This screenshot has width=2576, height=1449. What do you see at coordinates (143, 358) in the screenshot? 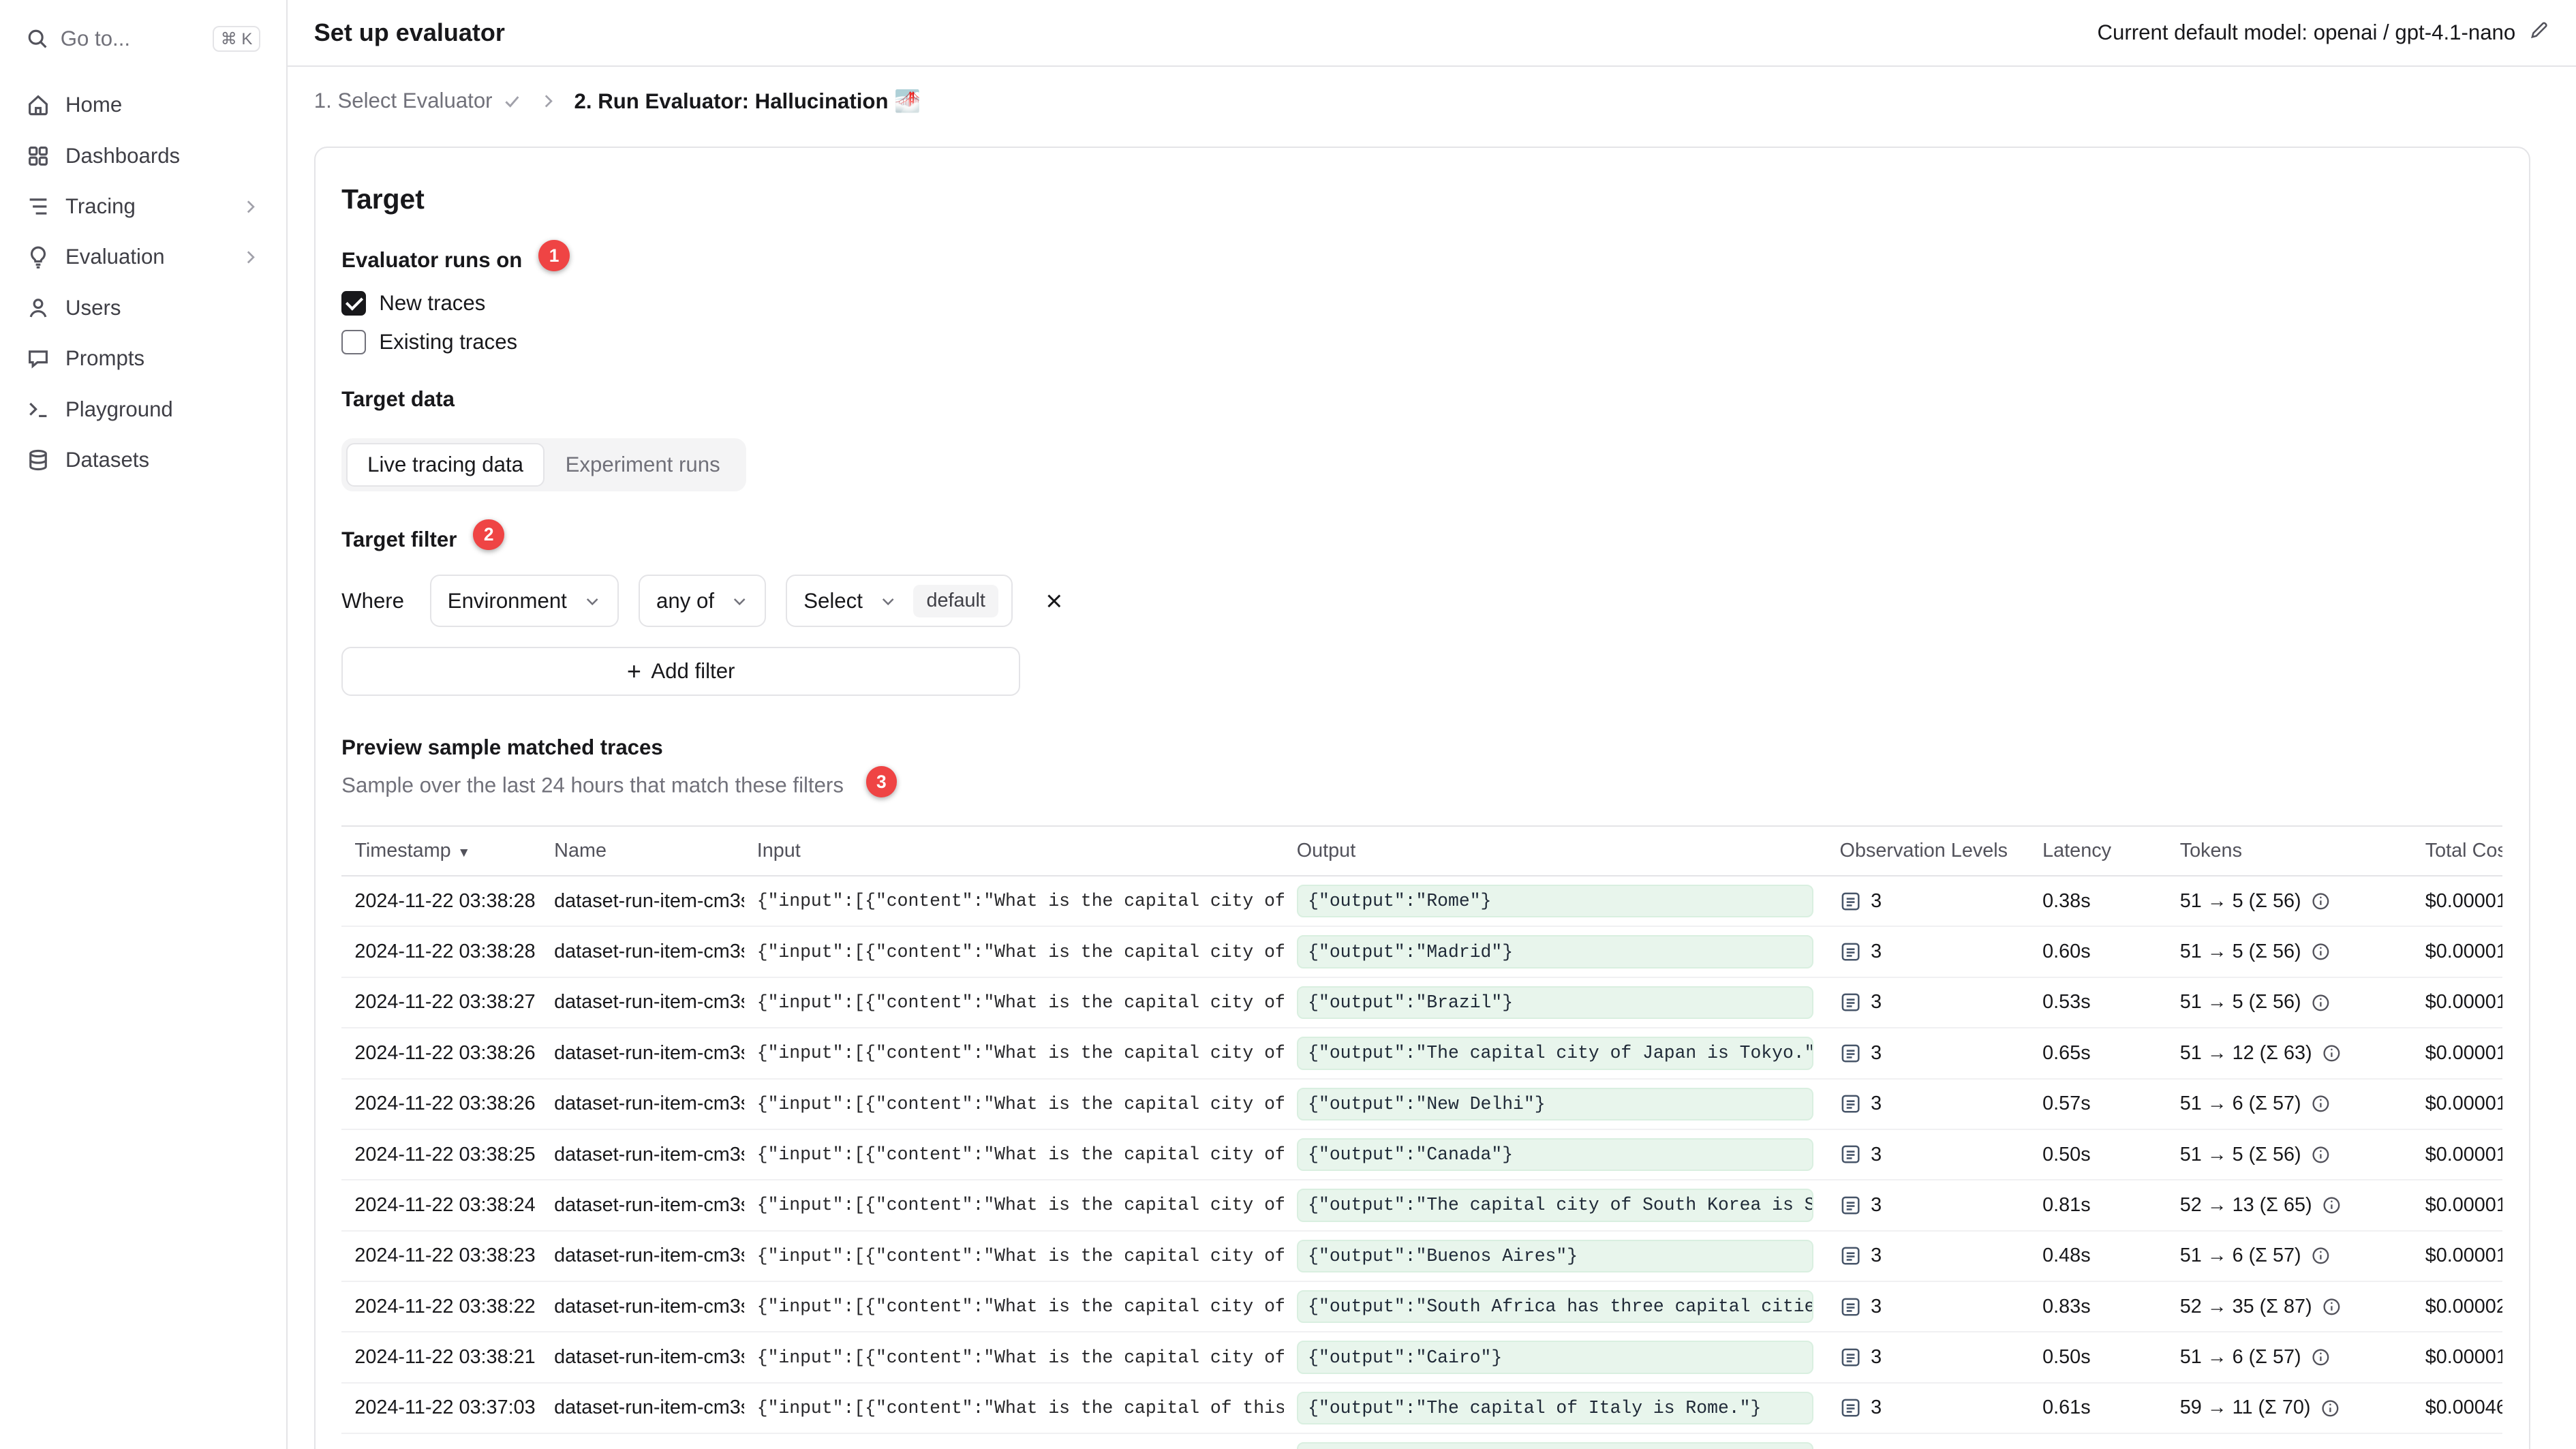
I see `sidebar-item-prompts: Prompts` at bounding box center [143, 358].